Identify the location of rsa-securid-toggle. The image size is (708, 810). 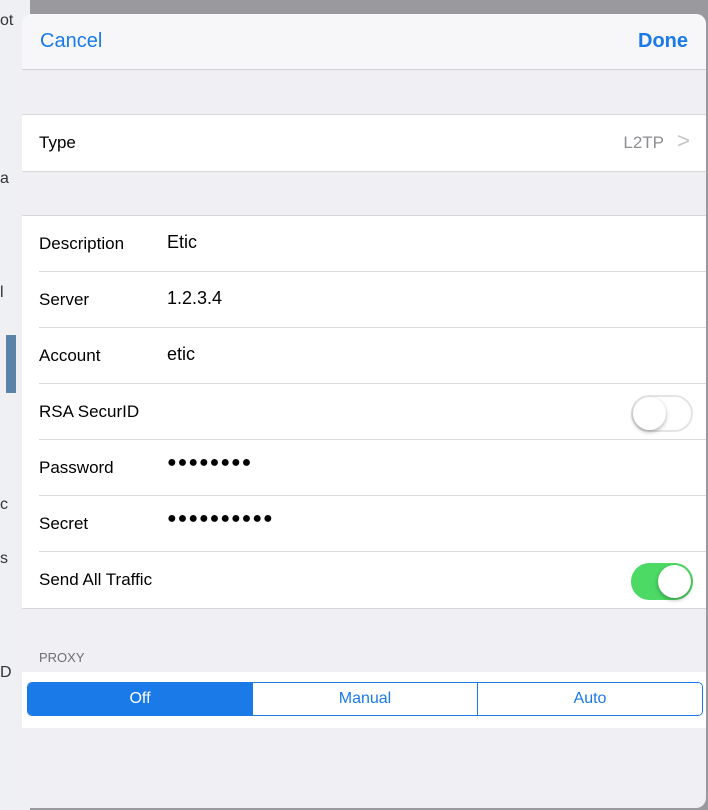
(662, 413).